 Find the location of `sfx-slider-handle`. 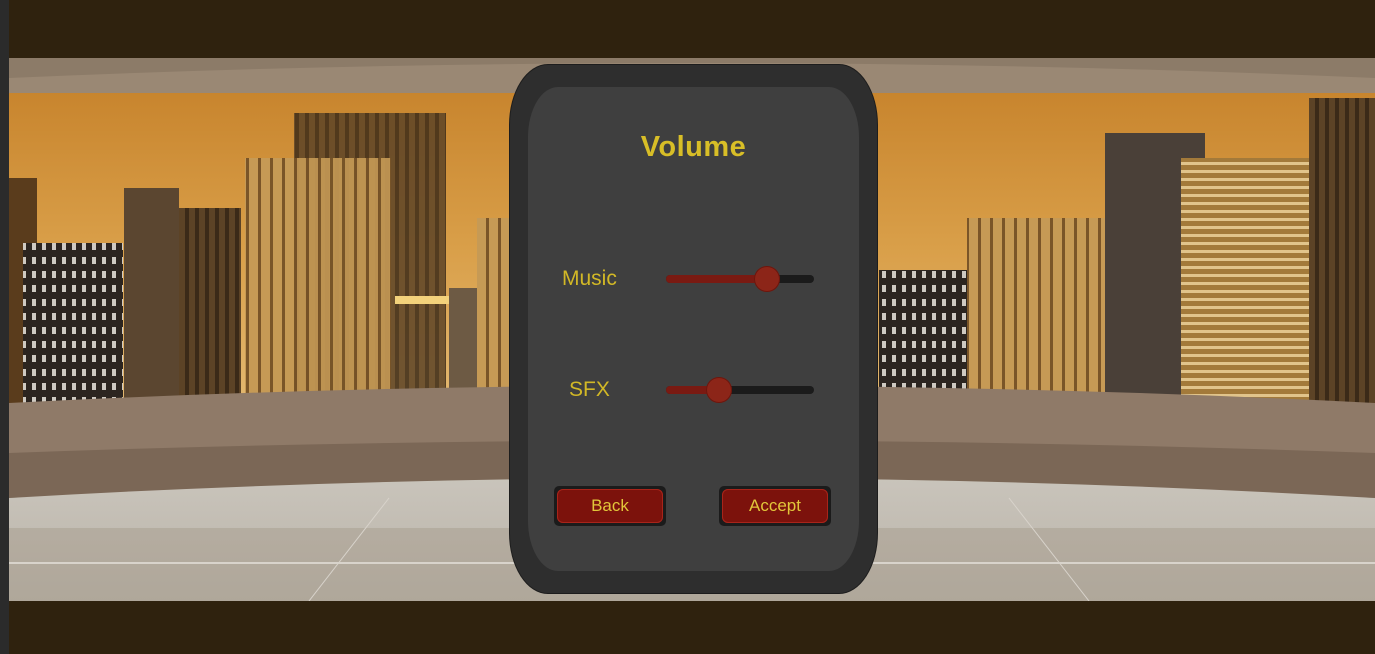

sfx-slider-handle is located at coordinates (719, 390).